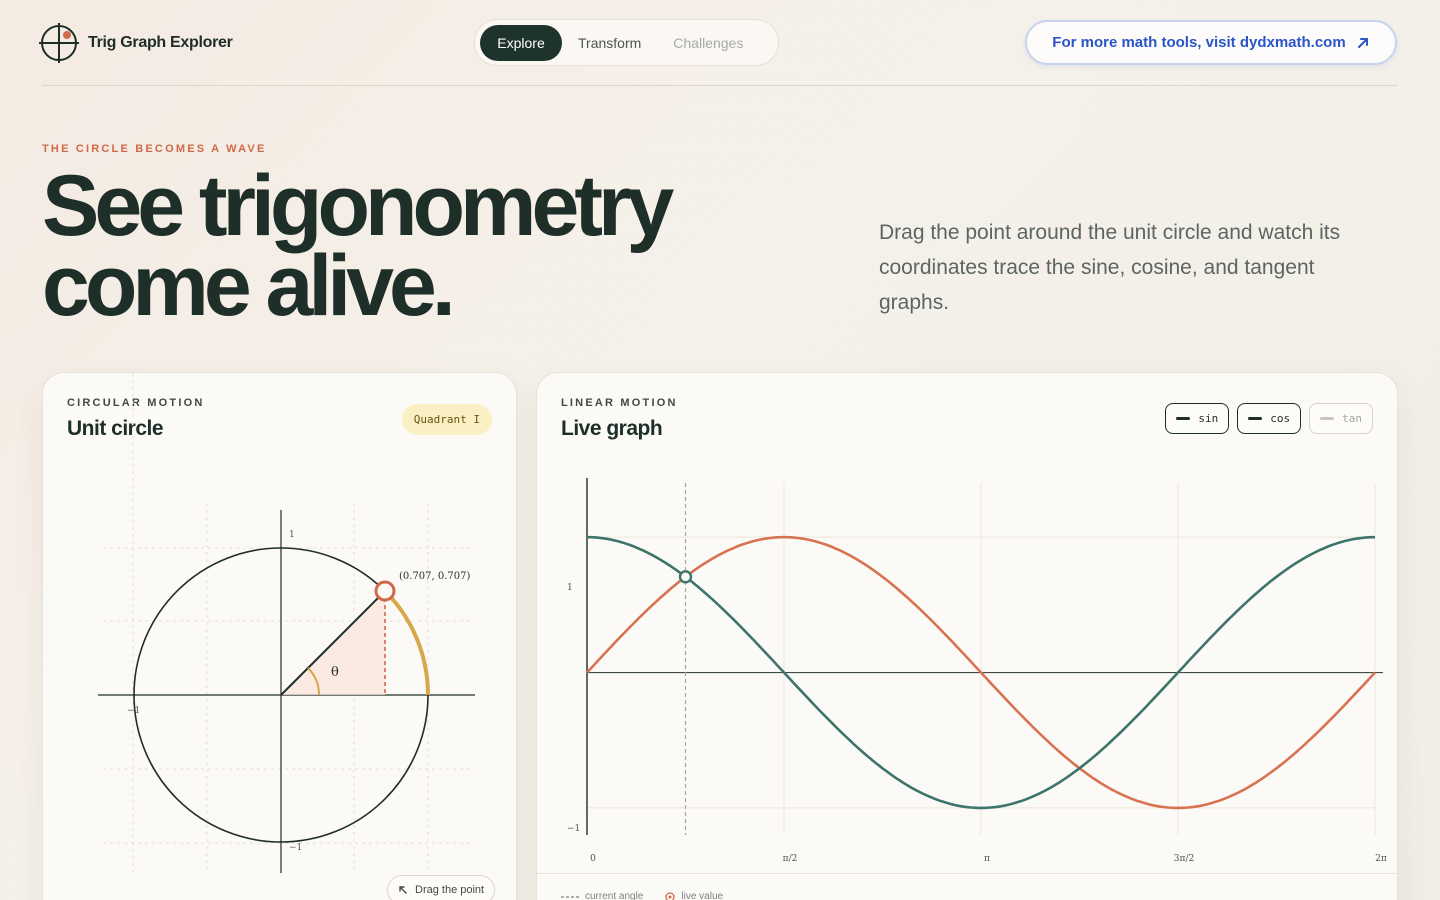 Image resolution: width=1440 pixels, height=900 pixels. I want to click on arrow-up-left-icon, so click(403, 890).